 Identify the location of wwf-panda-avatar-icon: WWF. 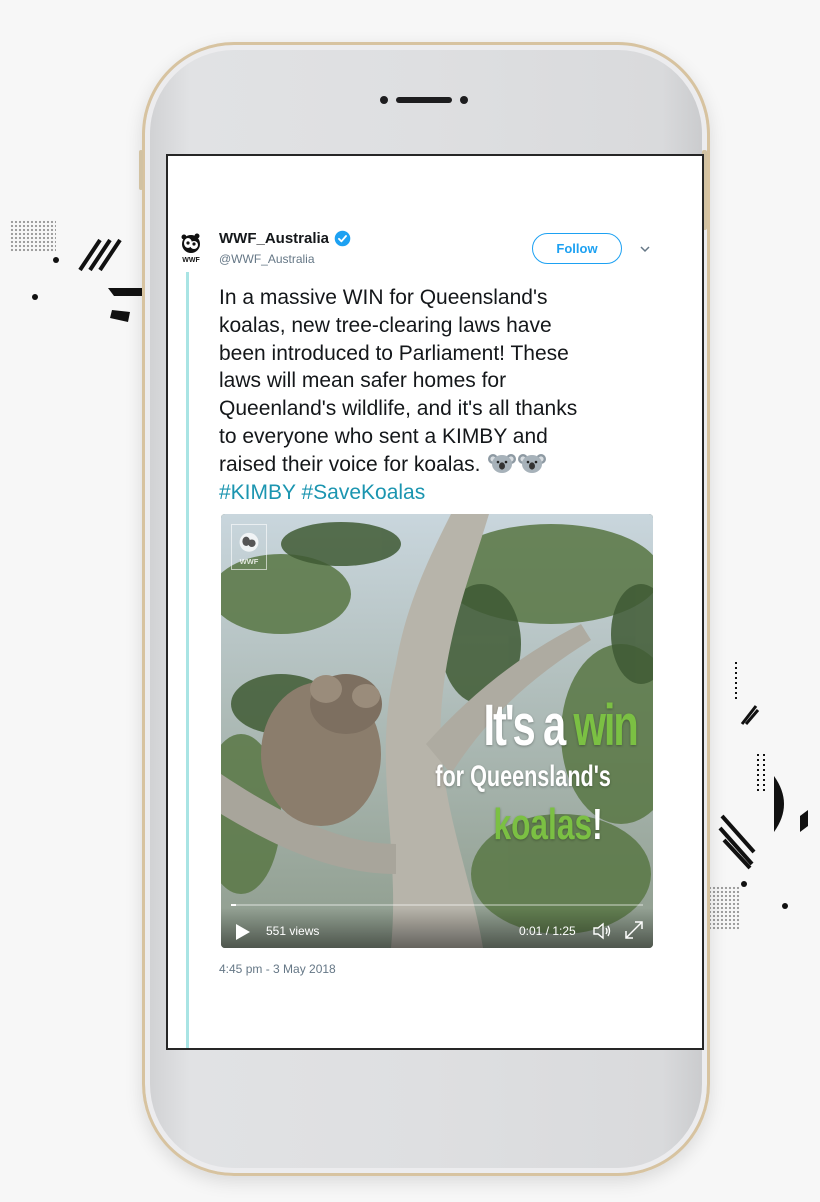
(191, 248).